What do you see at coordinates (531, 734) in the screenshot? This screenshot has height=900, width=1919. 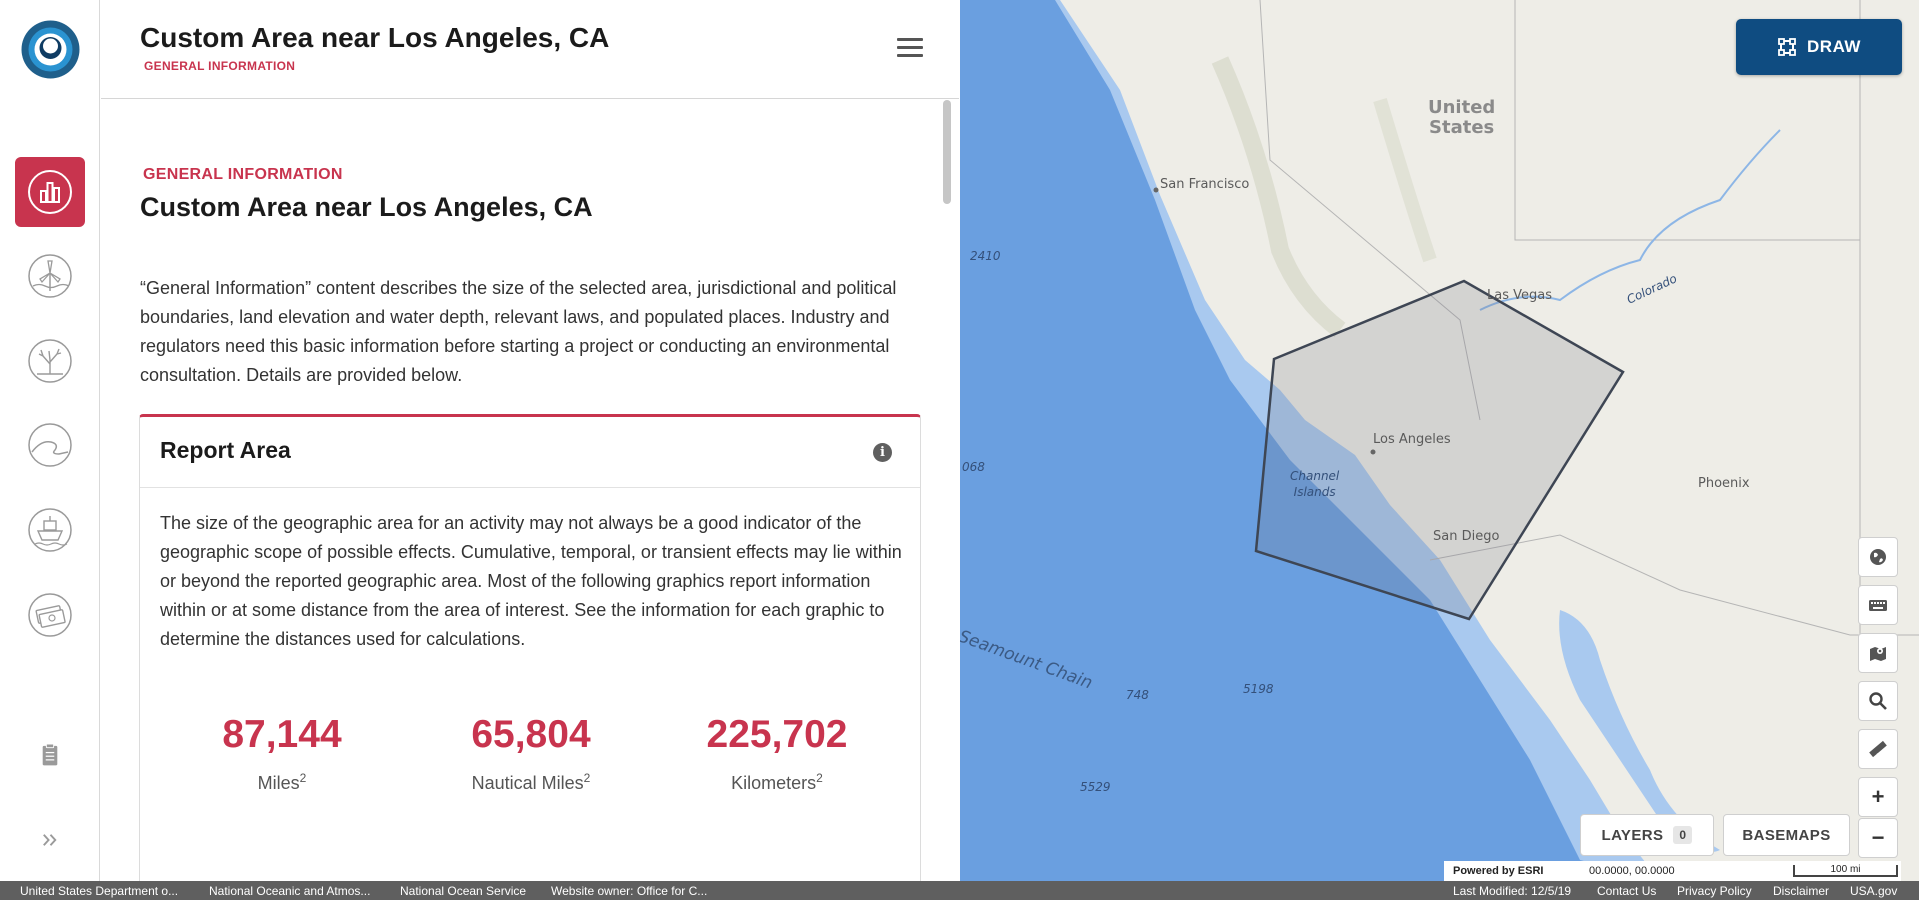 I see `stat-value: 65,804` at bounding box center [531, 734].